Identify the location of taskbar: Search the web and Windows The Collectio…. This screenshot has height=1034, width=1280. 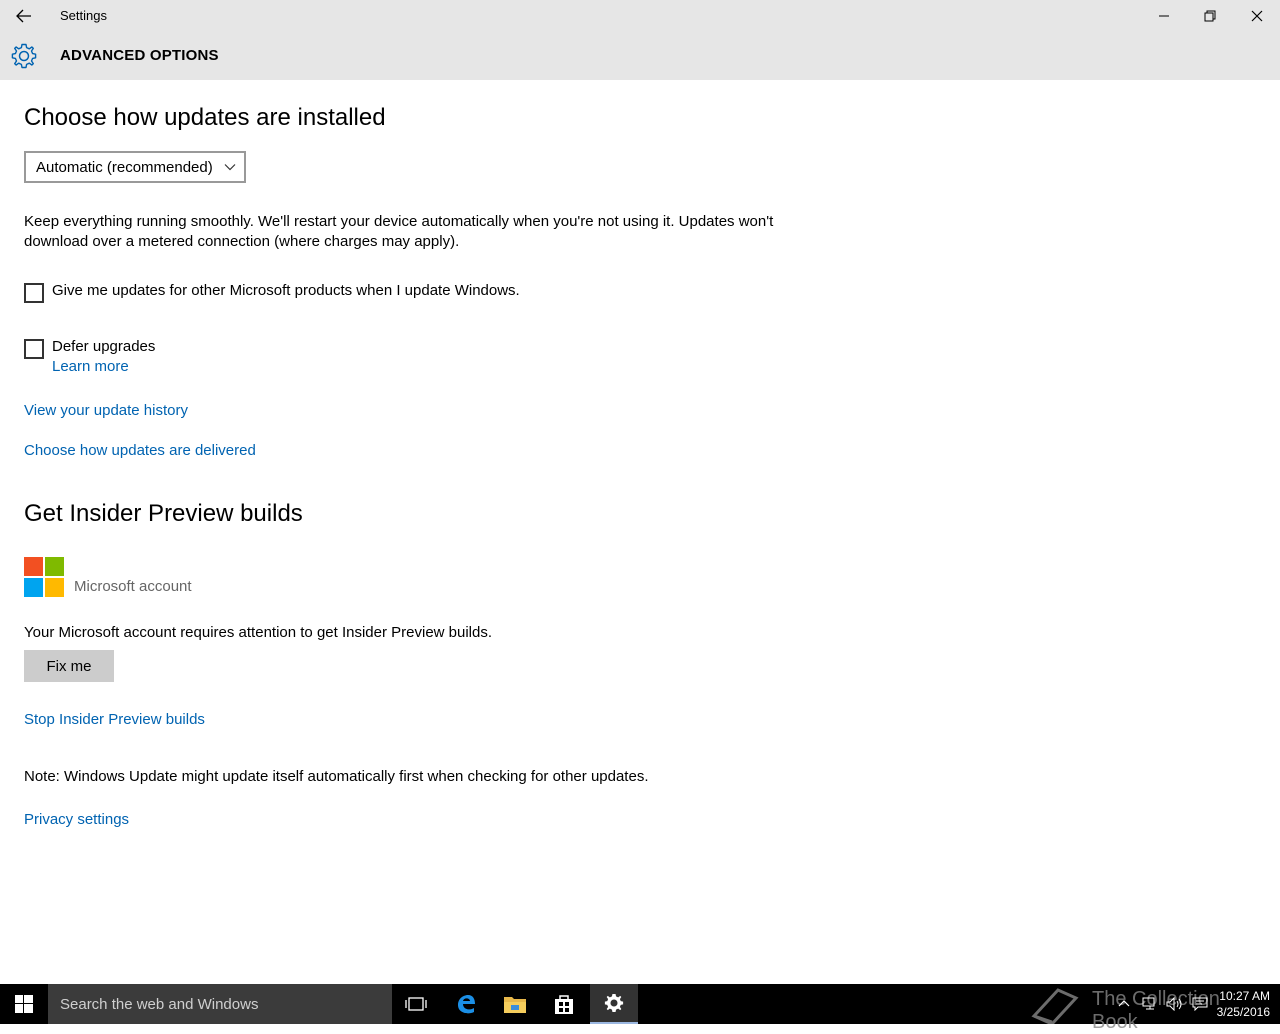
(640, 1008).